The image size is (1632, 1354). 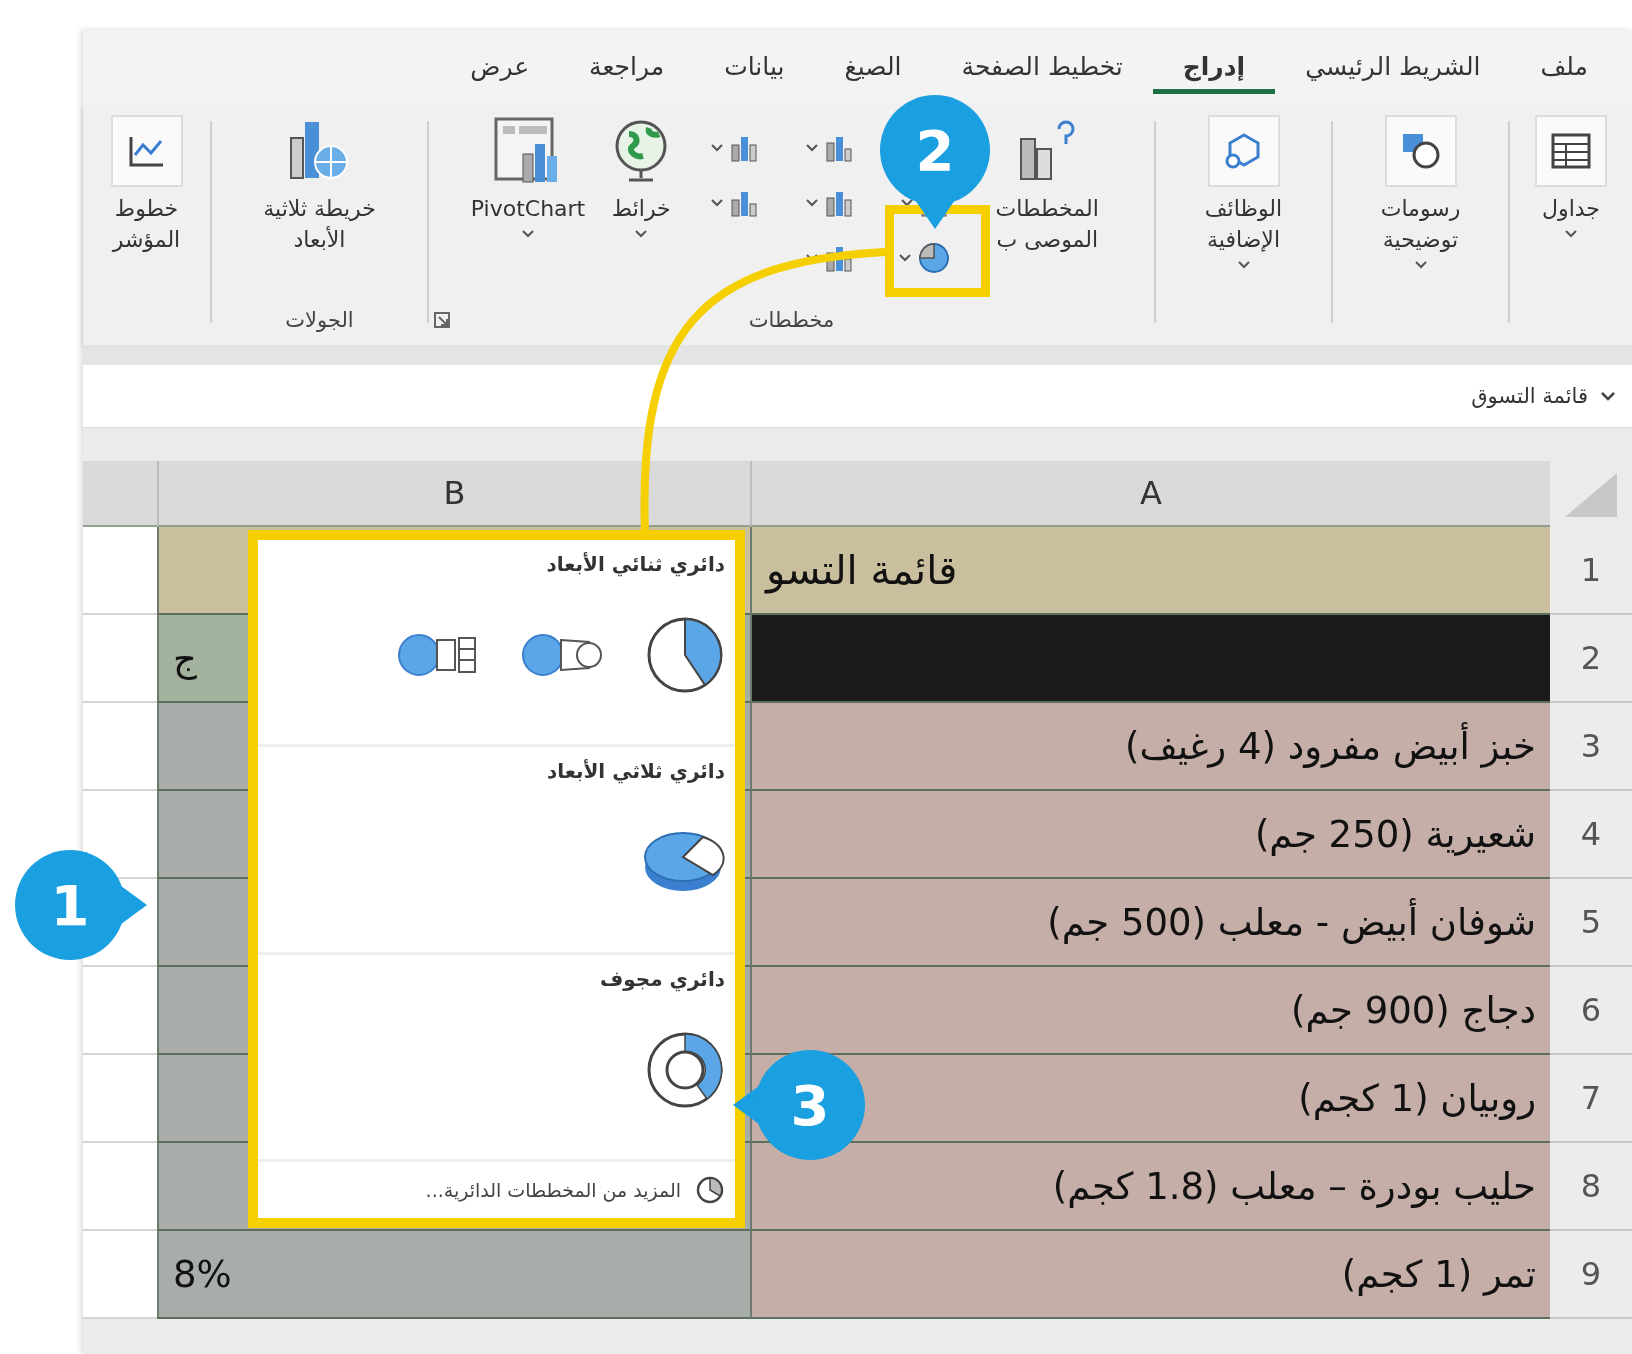 I want to click on ribbon-button: PivotChart, so click(x=528, y=209).